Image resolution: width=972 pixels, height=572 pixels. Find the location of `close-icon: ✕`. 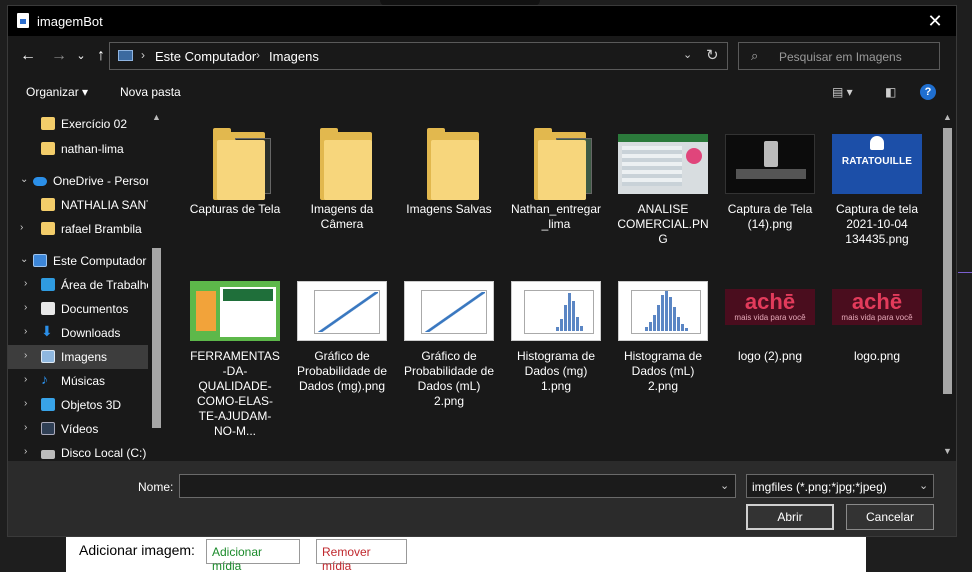

close-icon: ✕ is located at coordinates (935, 21).